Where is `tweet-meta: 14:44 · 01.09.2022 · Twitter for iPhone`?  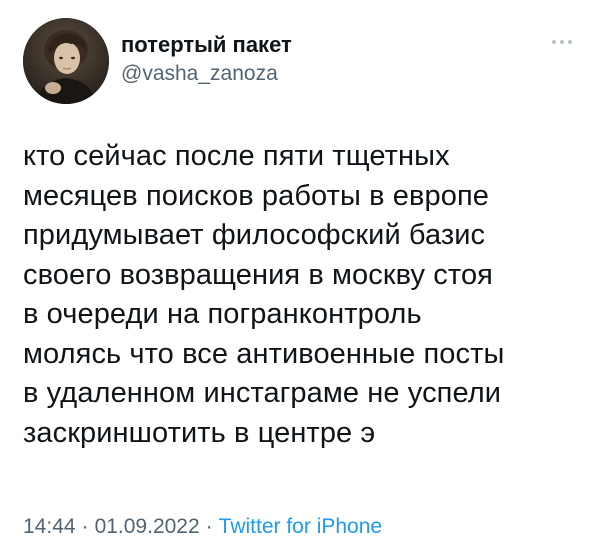
tweet-meta: 14:44 · 01.09.2022 · Twitter for iPhone is located at coordinates (202, 527).